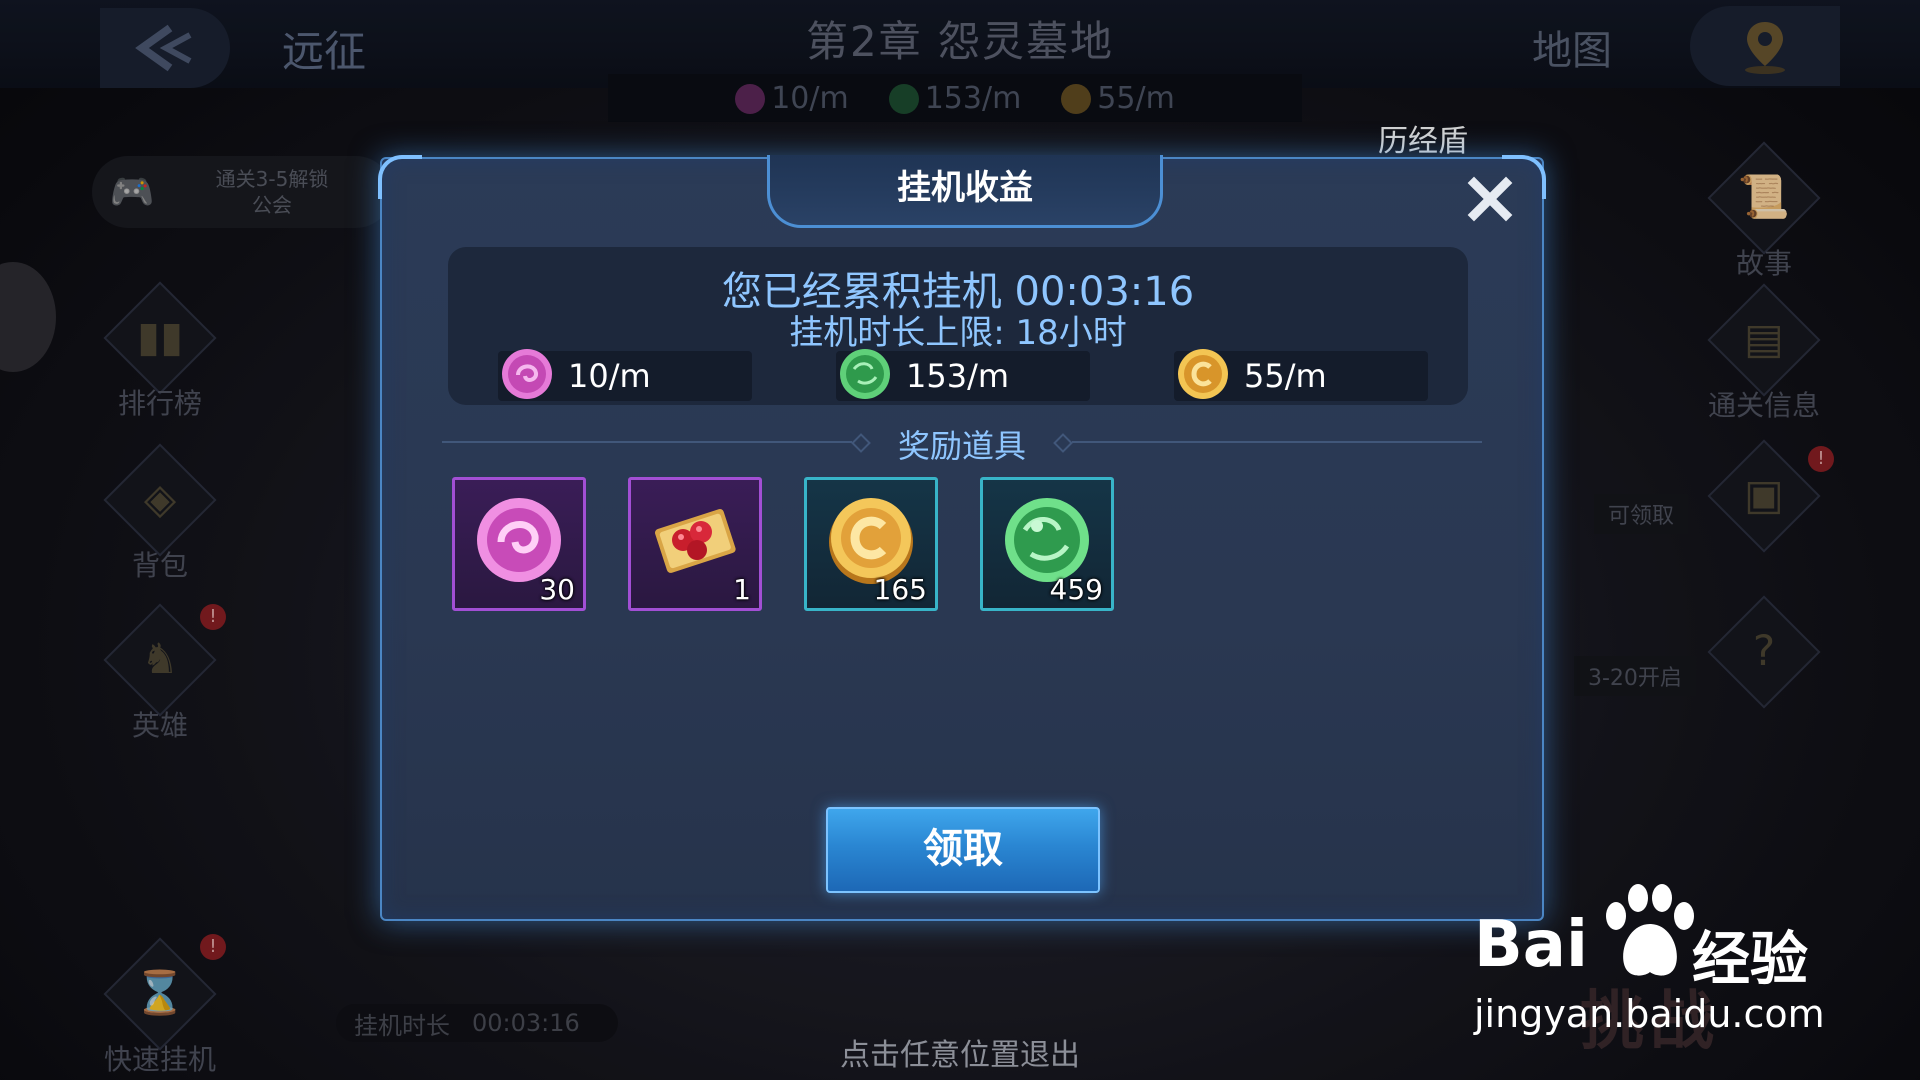 The width and height of the screenshot is (1920, 1080). I want to click on rate-gold: 55/m, so click(1301, 375).